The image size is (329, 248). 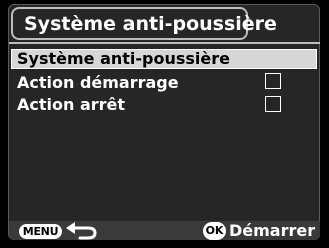 What do you see at coordinates (164, 43) in the screenshot?
I see `title-divider` at bounding box center [164, 43].